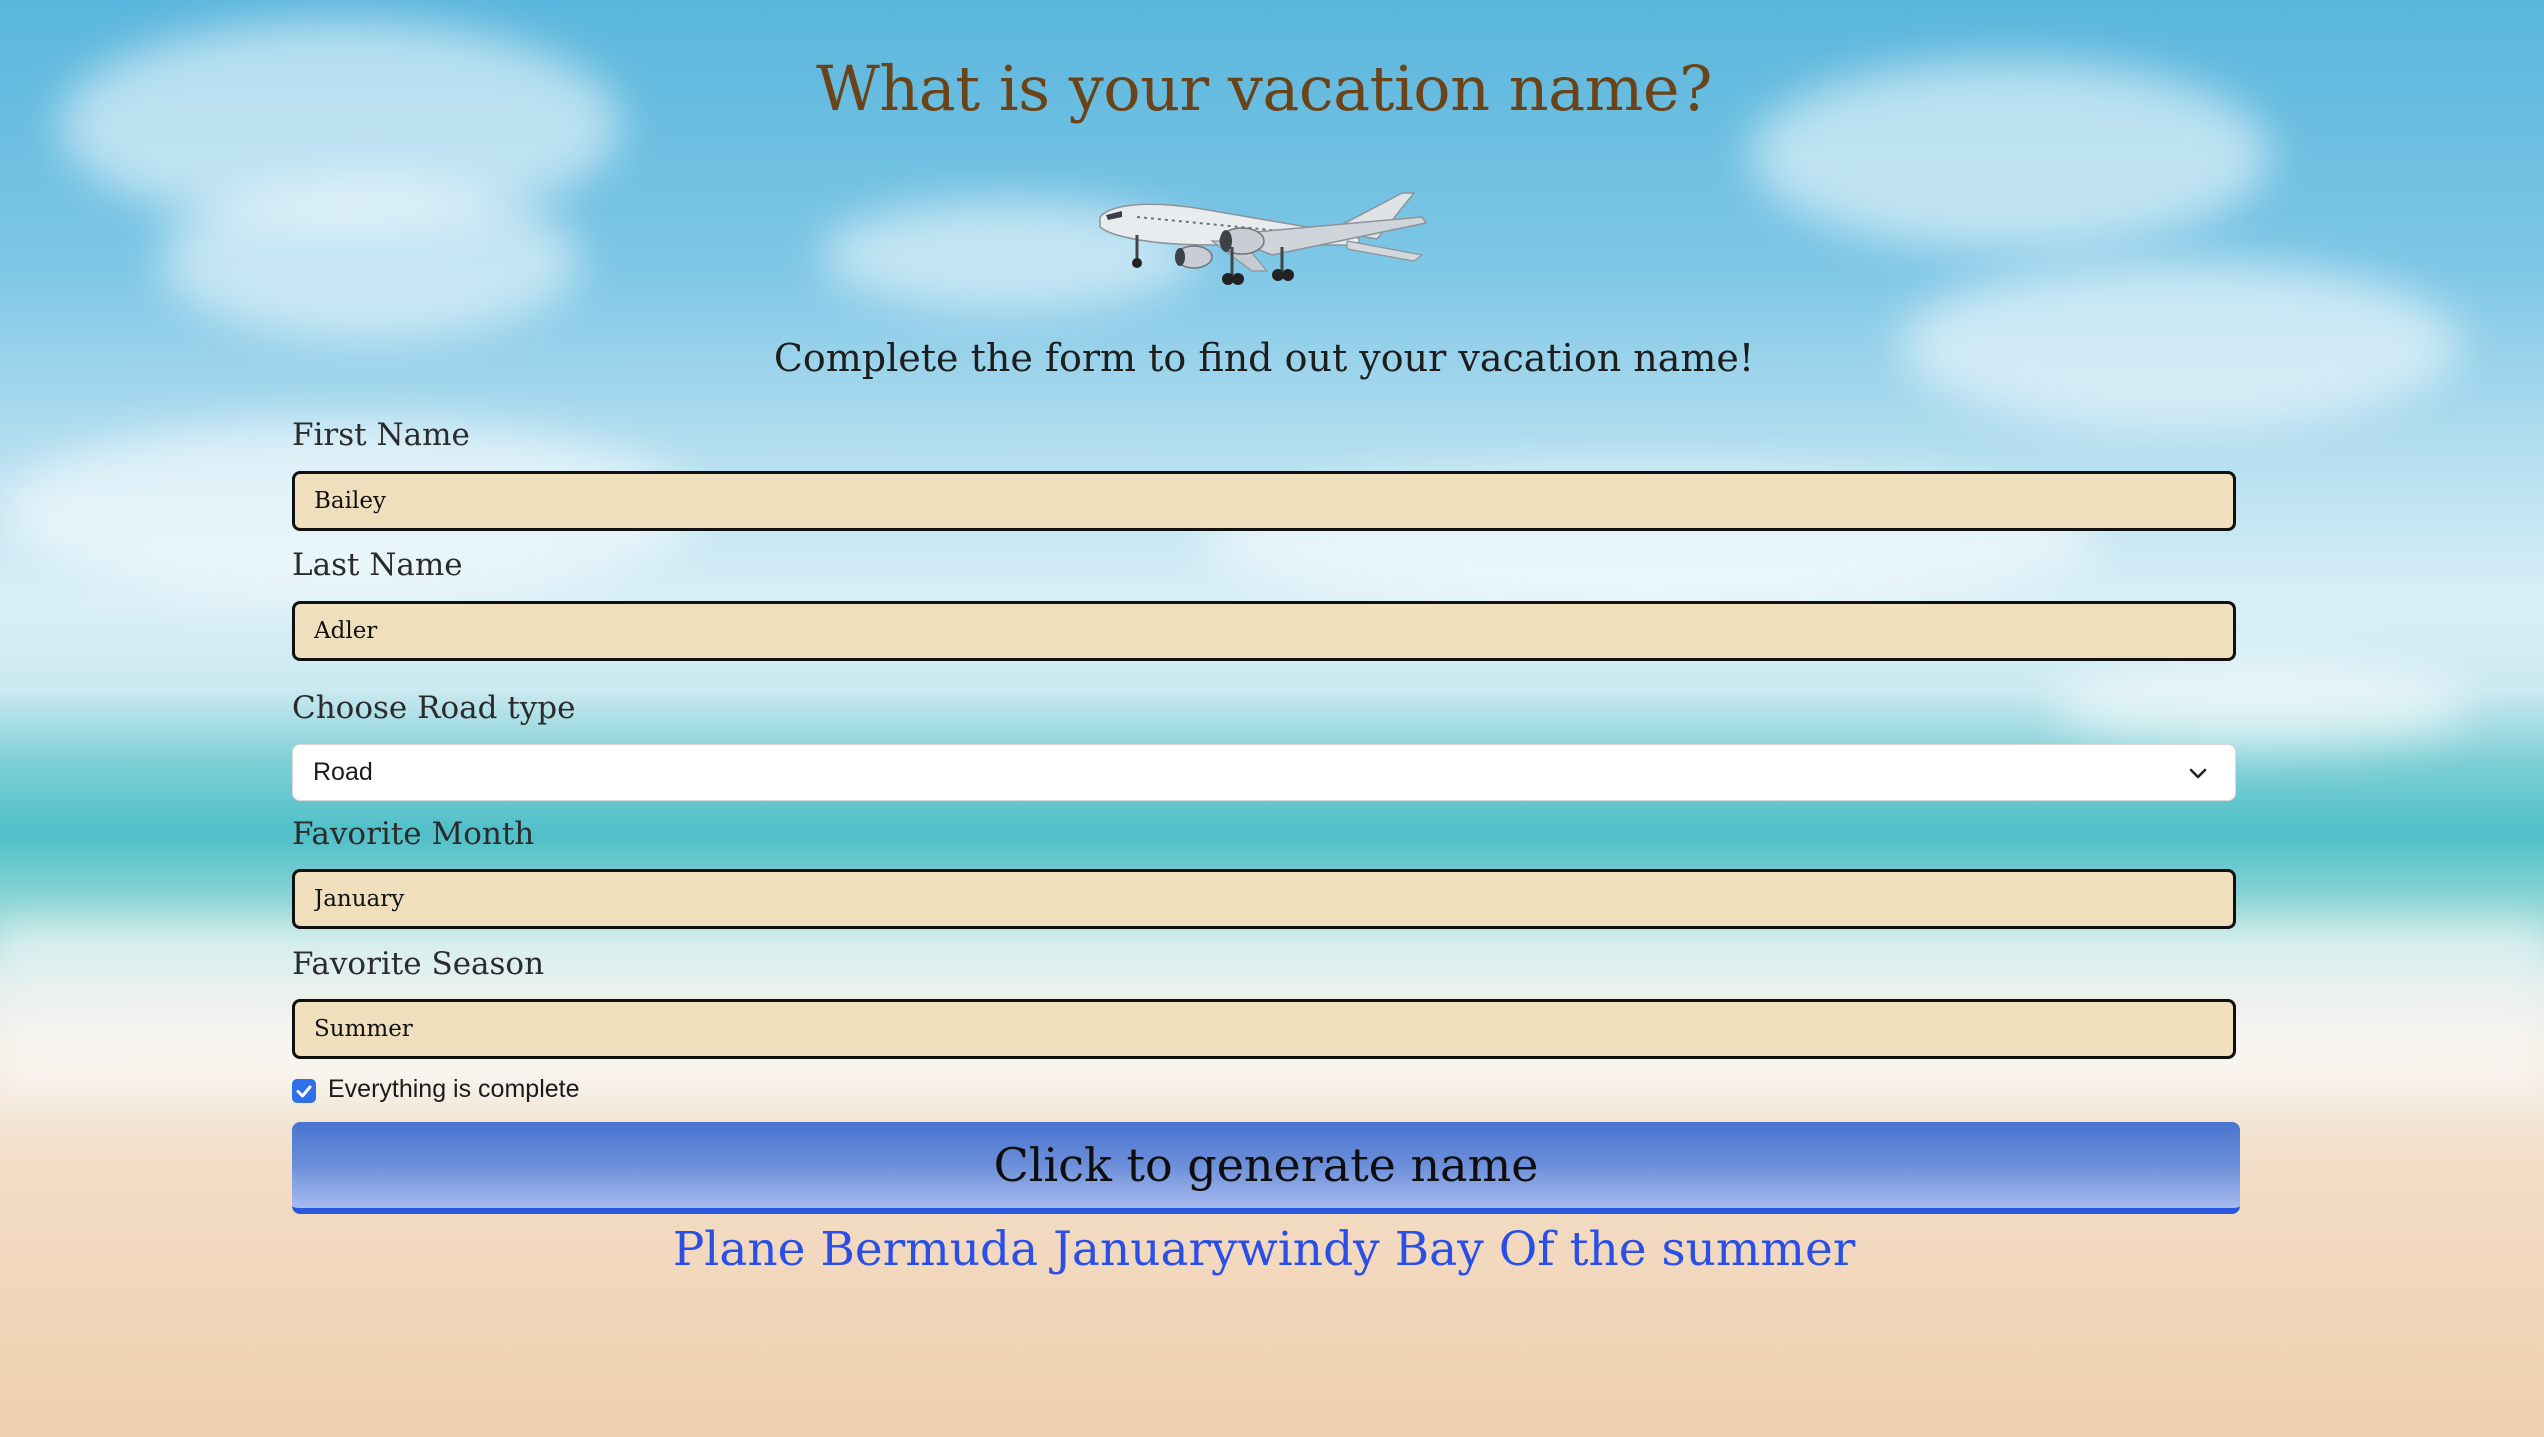 Image resolution: width=2544 pixels, height=1437 pixels. I want to click on road-type-selected-value: Road, so click(343, 772).